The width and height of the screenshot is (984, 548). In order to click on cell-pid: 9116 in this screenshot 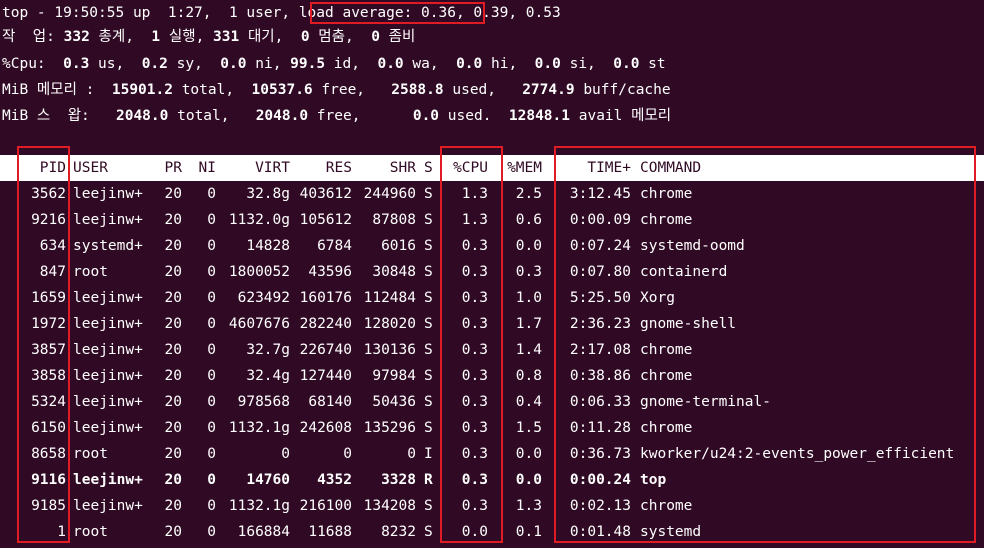, I will do `click(48, 480)`.